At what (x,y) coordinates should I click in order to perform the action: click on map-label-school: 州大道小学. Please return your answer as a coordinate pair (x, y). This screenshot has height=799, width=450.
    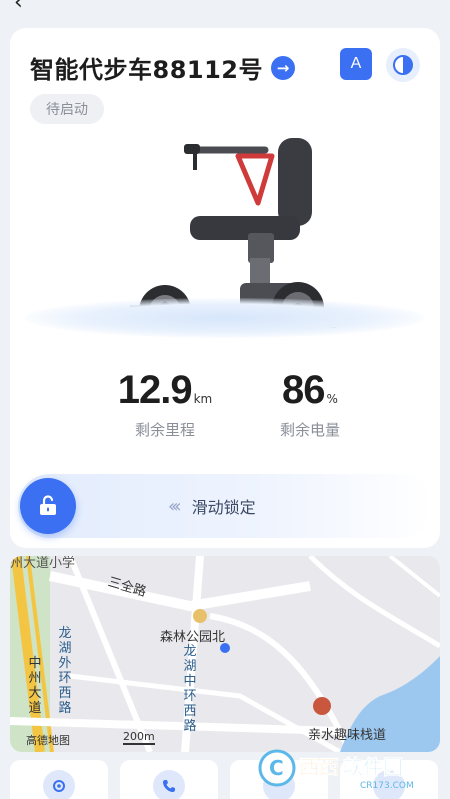
    Looking at the image, I should click on (43, 563).